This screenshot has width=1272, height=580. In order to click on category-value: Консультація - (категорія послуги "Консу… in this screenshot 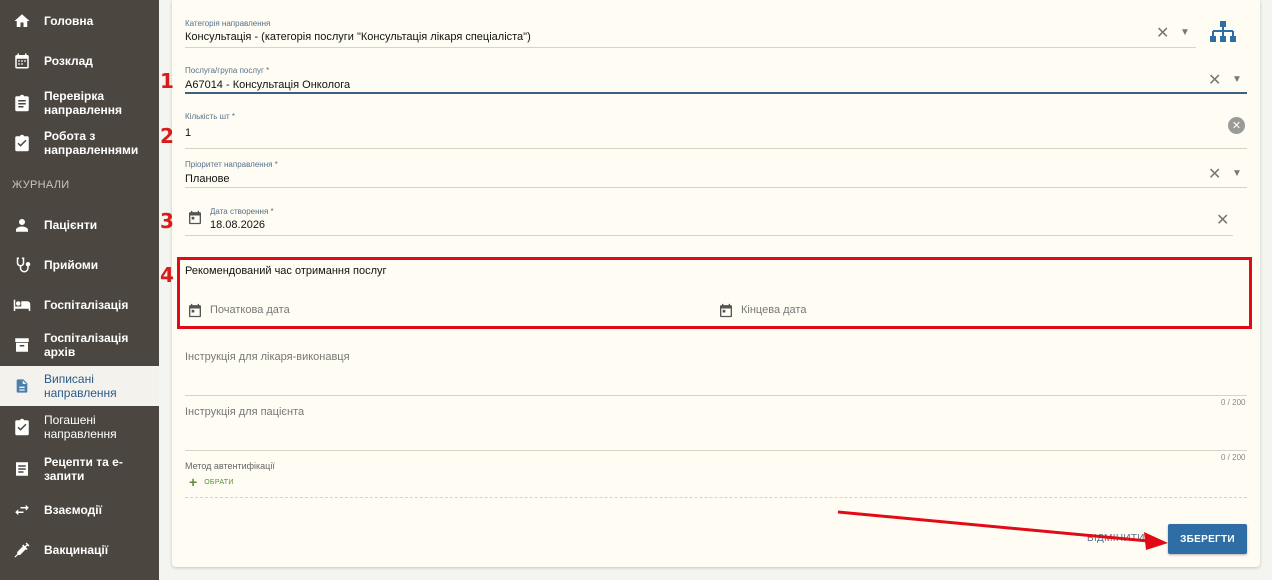, I will do `click(358, 37)`.